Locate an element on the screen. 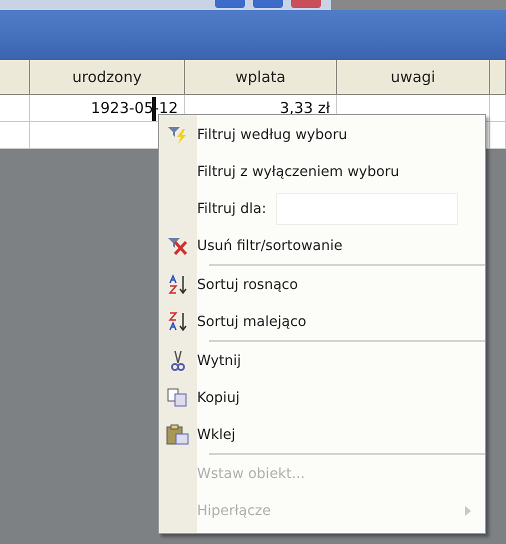  scissors-icon is located at coordinates (178, 361).